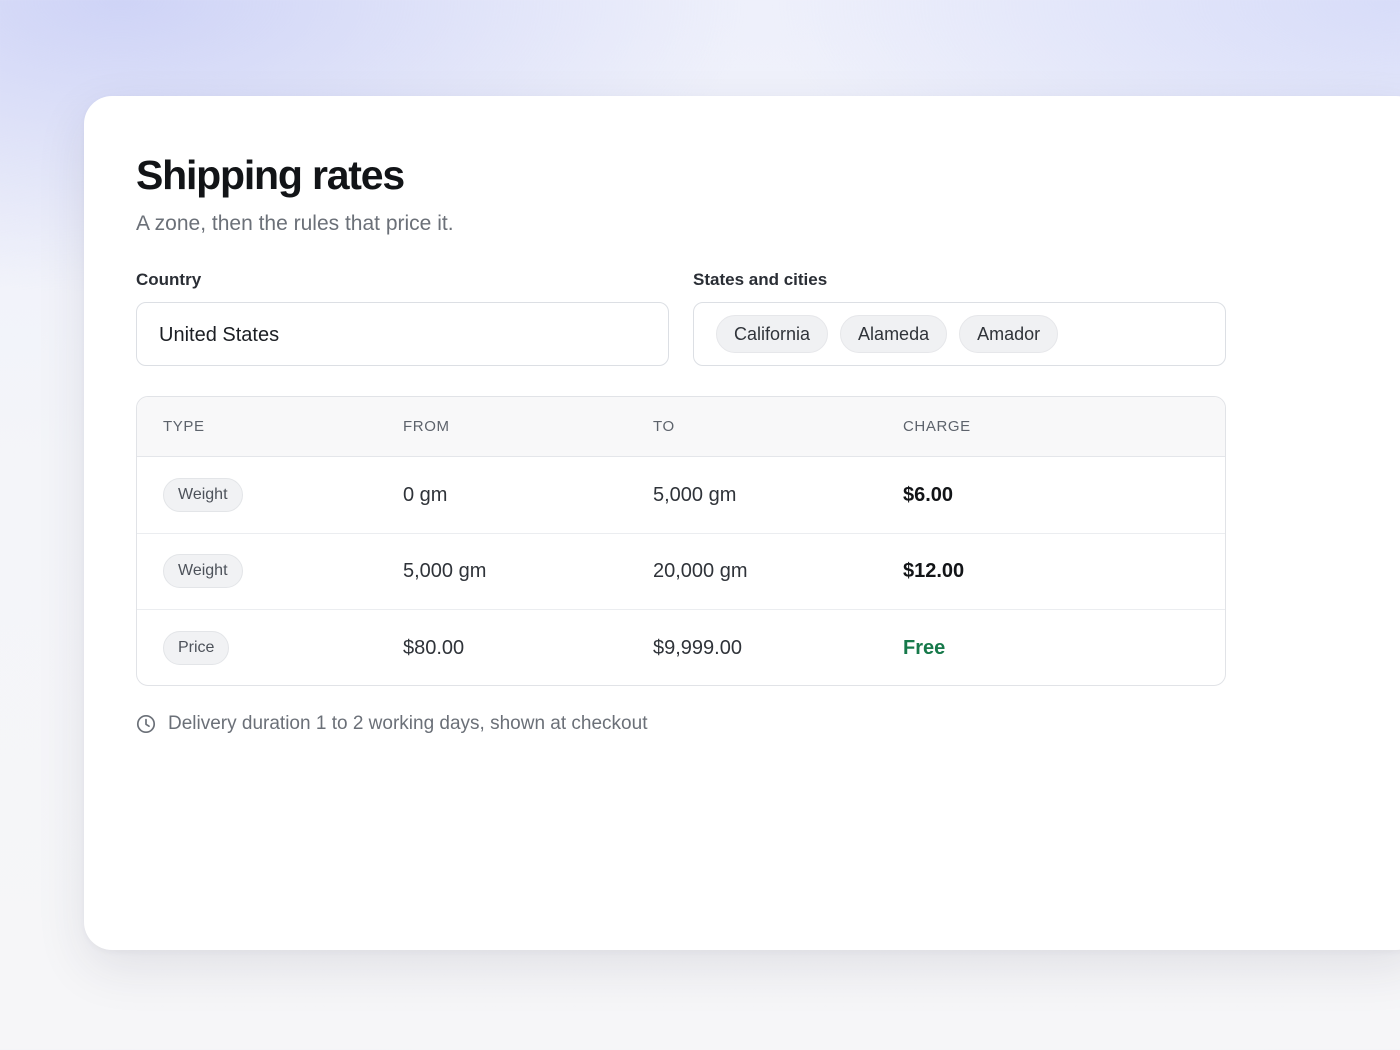 The height and width of the screenshot is (1050, 1400). What do you see at coordinates (772, 334) in the screenshot?
I see `state-chip-california: California` at bounding box center [772, 334].